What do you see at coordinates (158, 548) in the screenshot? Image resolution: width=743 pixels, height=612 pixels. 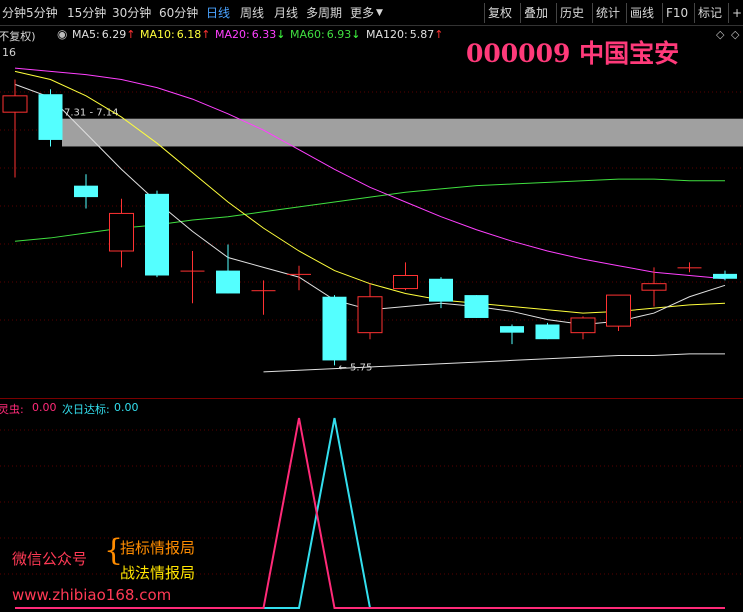 I see `watermark-line1: 指标情报局` at bounding box center [158, 548].